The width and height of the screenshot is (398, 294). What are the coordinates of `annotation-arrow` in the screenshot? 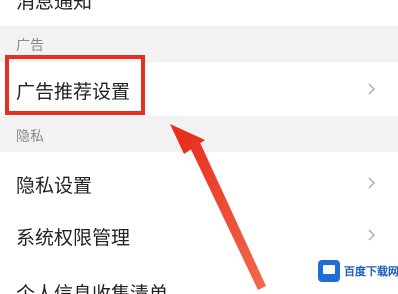 It's located at (218, 207).